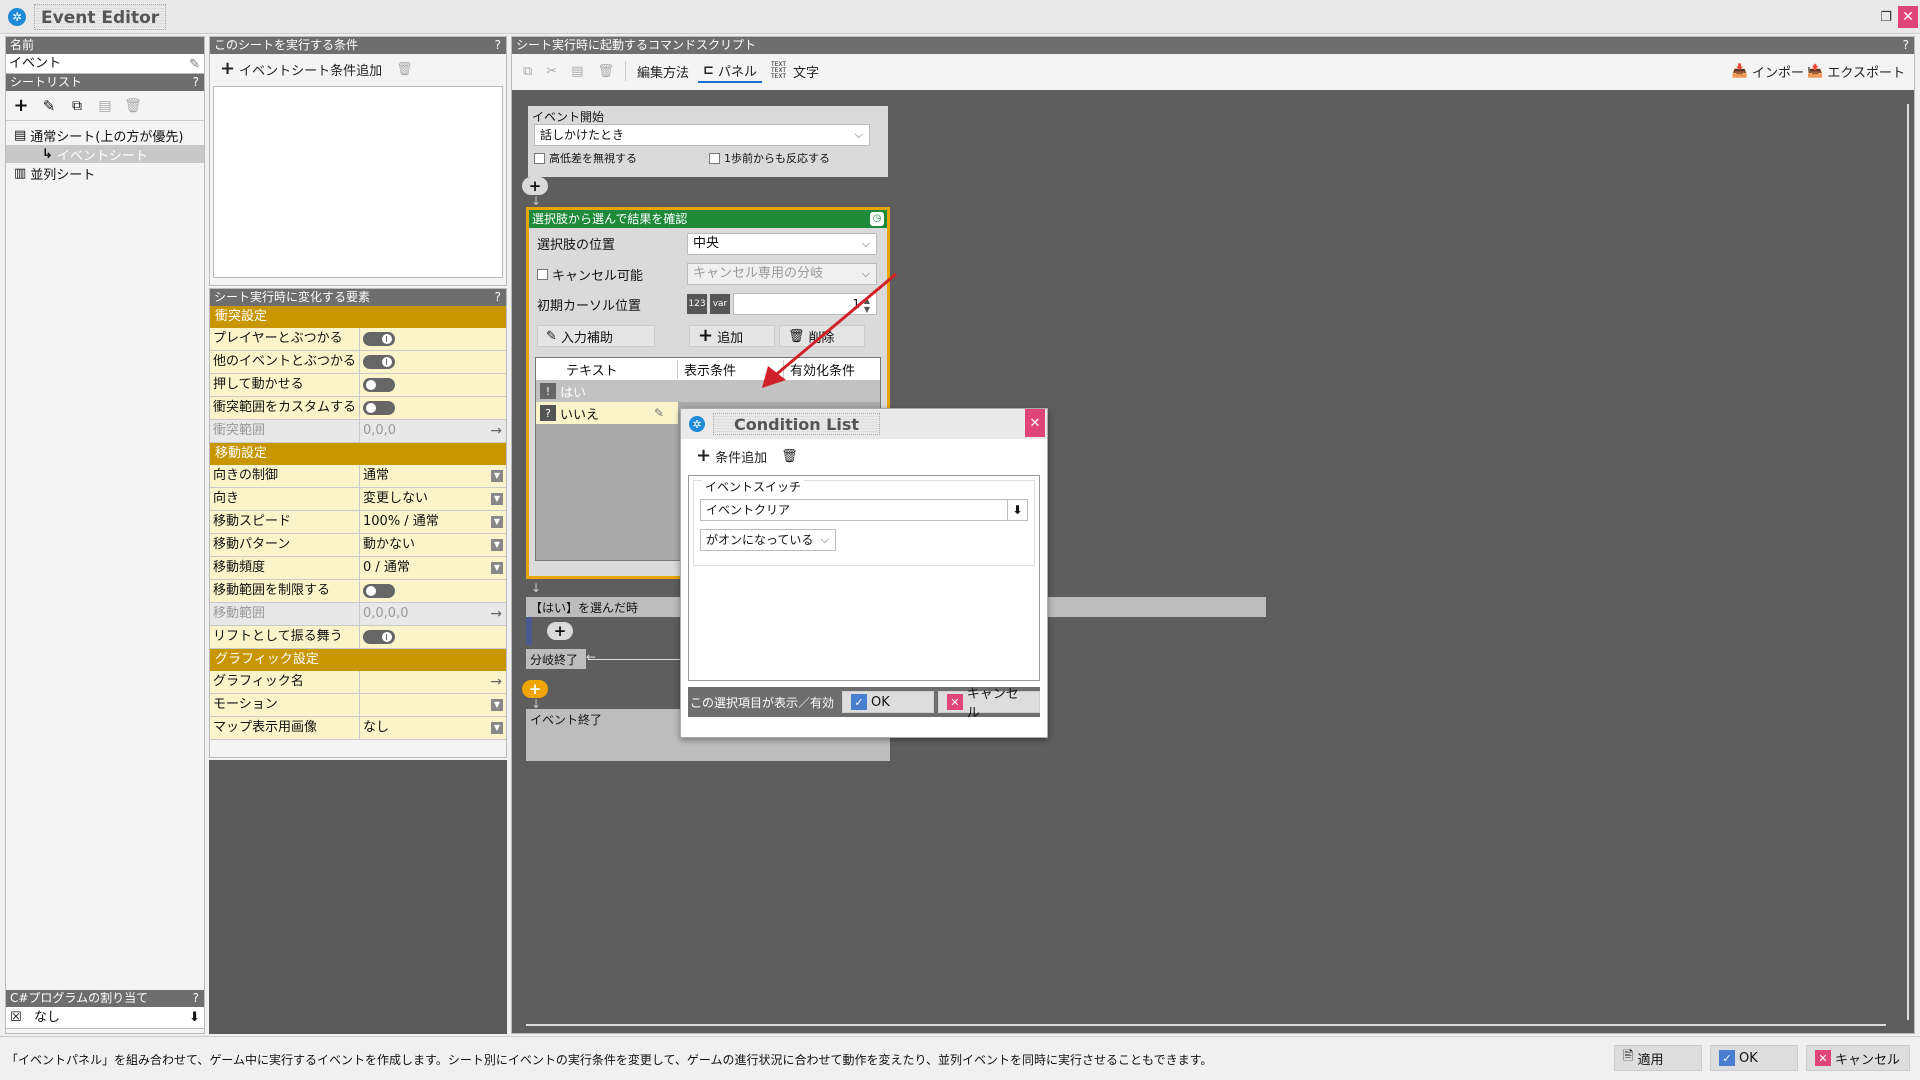 This screenshot has width=1920, height=1080. I want to click on down-flow-icon: ↓, so click(536, 588).